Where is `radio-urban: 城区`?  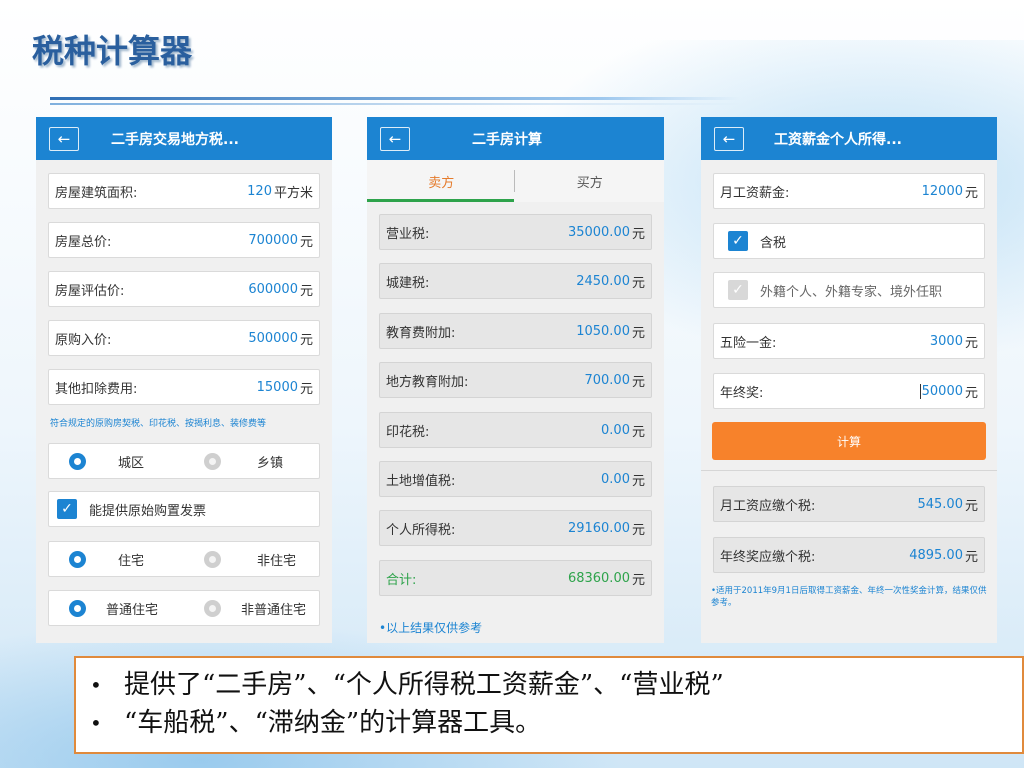 radio-urban: 城区 is located at coordinates (116, 461).